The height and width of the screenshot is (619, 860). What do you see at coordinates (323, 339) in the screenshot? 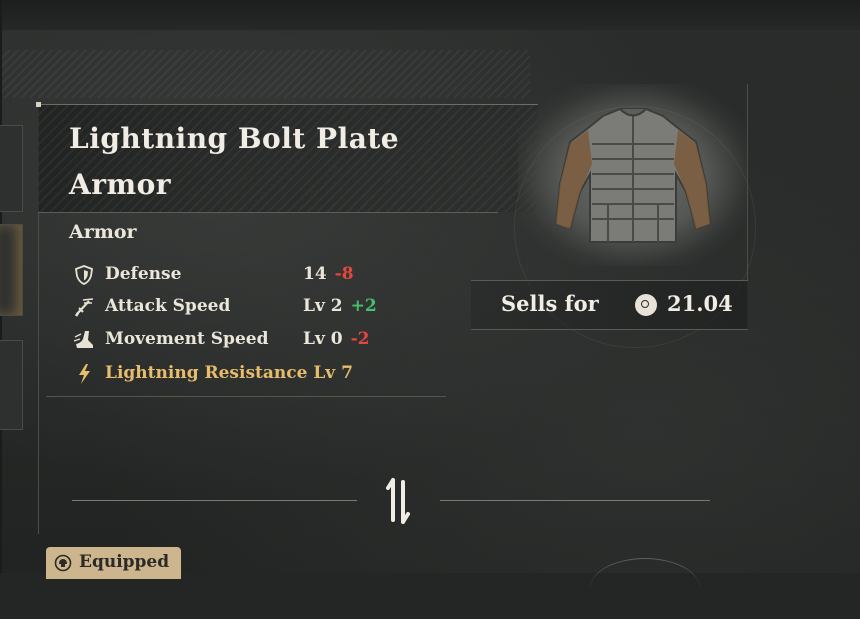
I see `stat-value: Lv 0` at bounding box center [323, 339].